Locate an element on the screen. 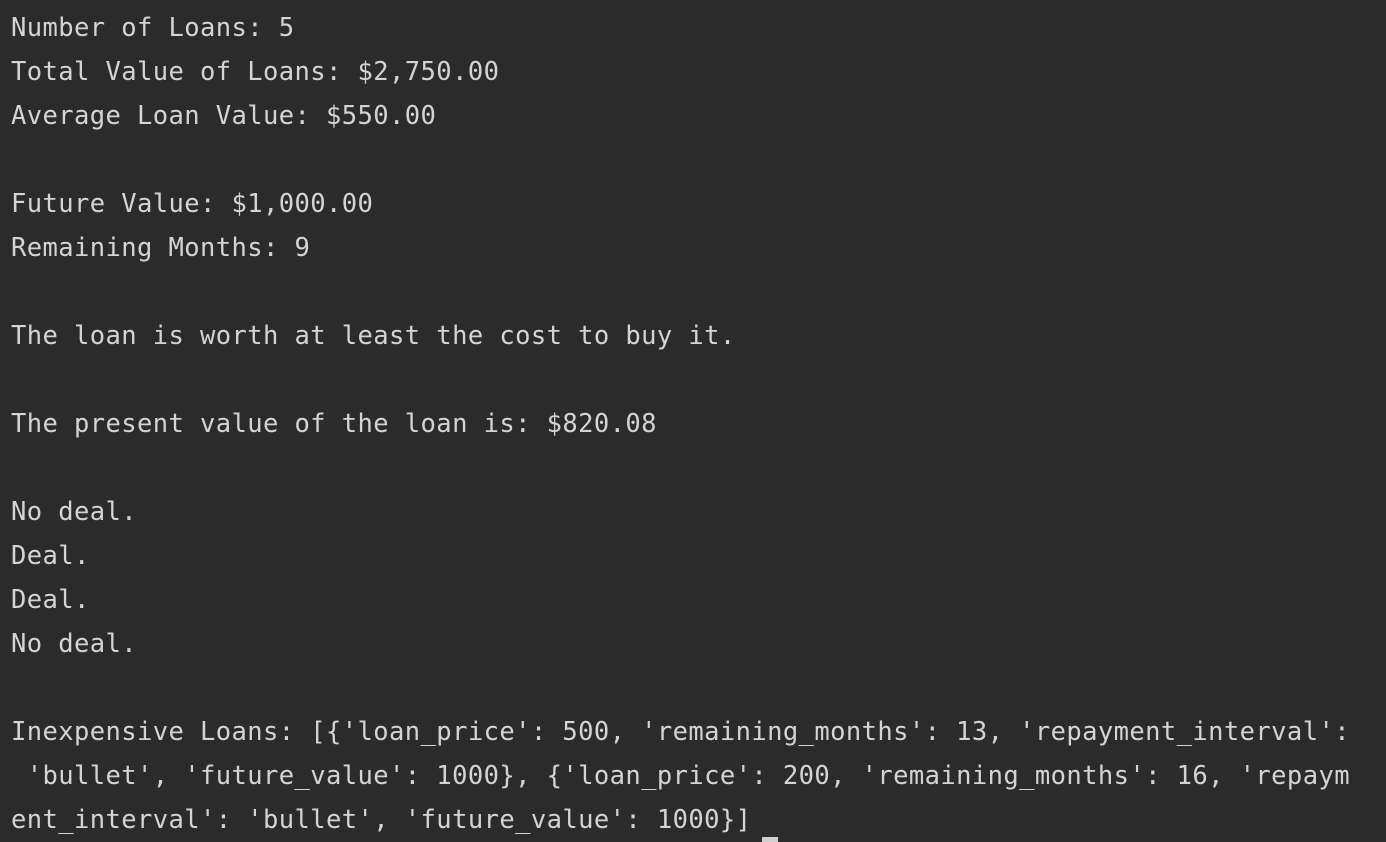  output-line-remaining-months: Remaining Months: 9 is located at coordinates (161, 248).